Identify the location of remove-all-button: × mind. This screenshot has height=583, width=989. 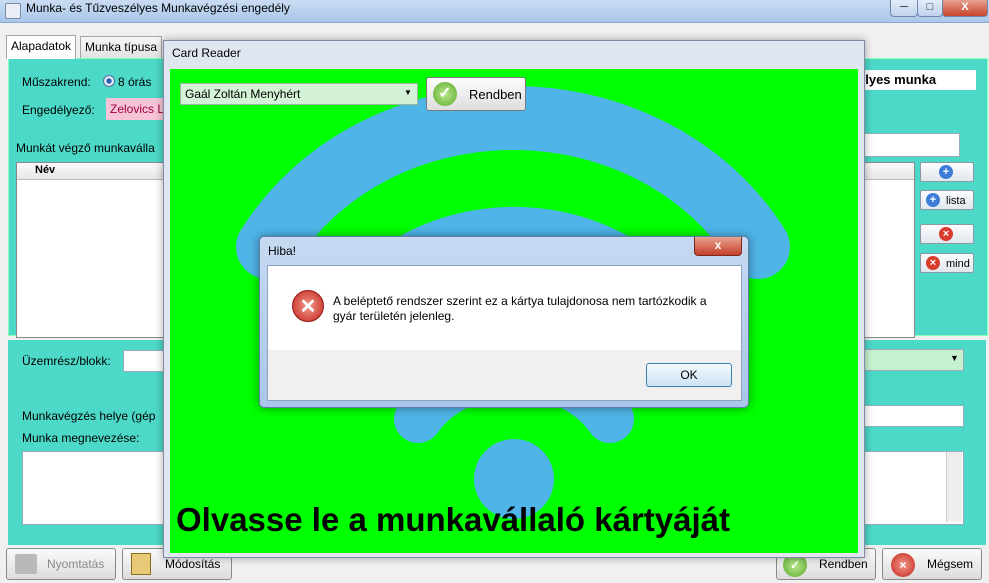
(947, 263).